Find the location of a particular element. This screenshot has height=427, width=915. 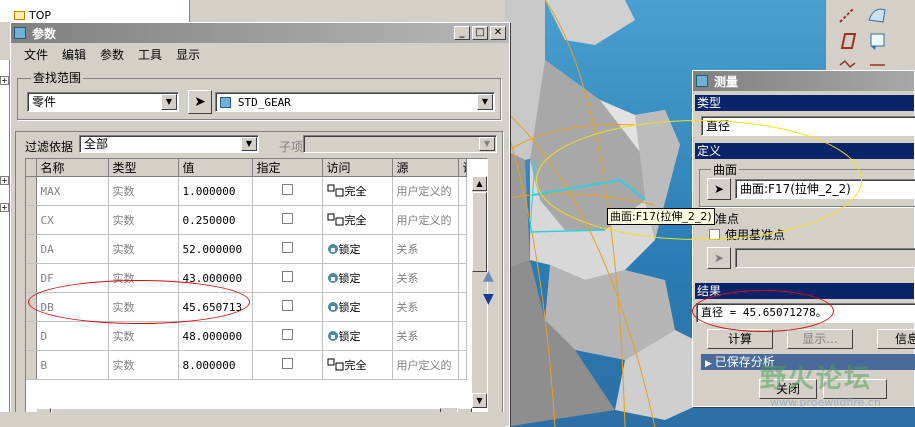

scroll-down-icon: ▼ is located at coordinates (479, 400).